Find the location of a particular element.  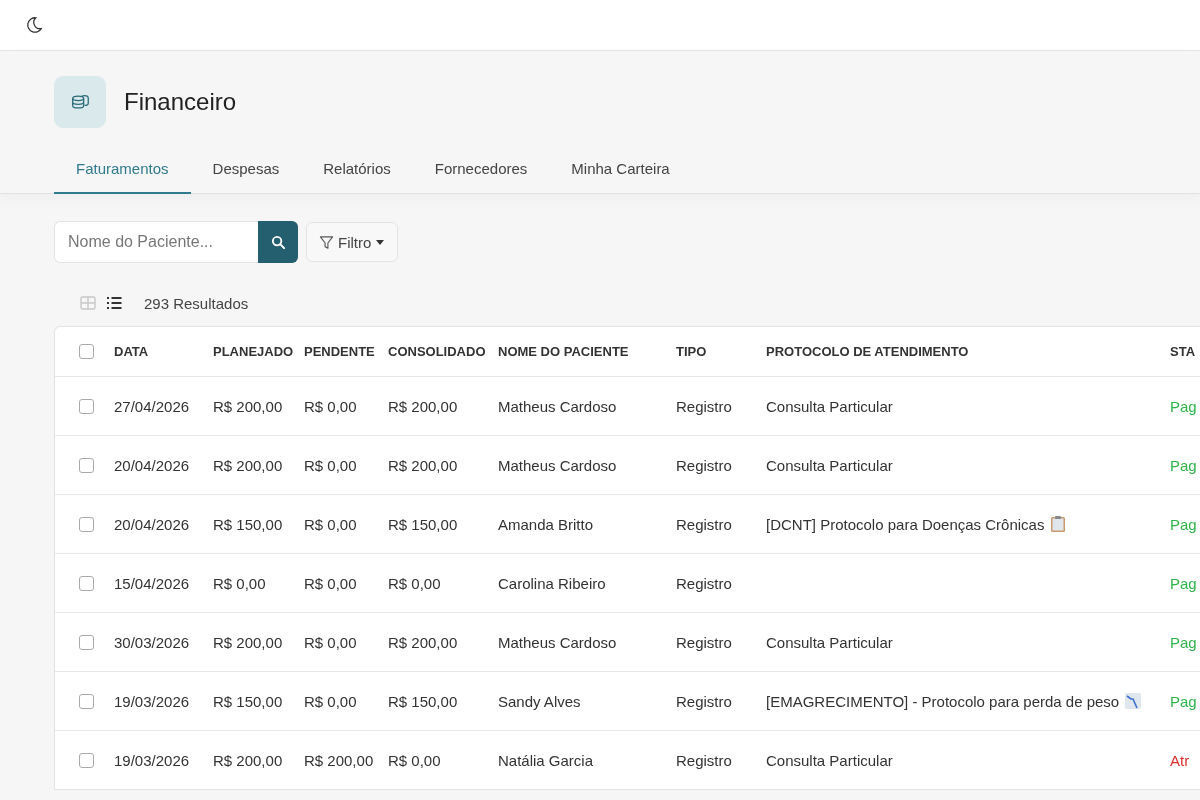

tab: Faturamentos is located at coordinates (122, 172).